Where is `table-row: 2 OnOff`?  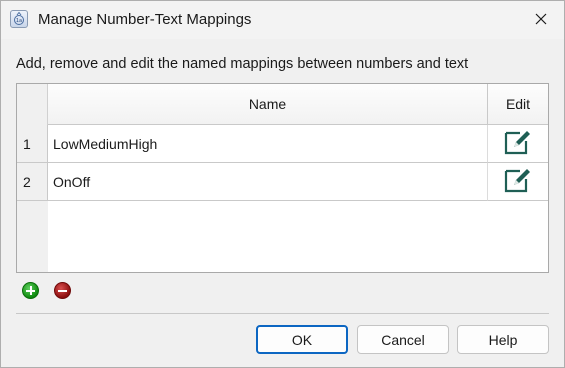
table-row: 2 OnOff is located at coordinates (282, 182).